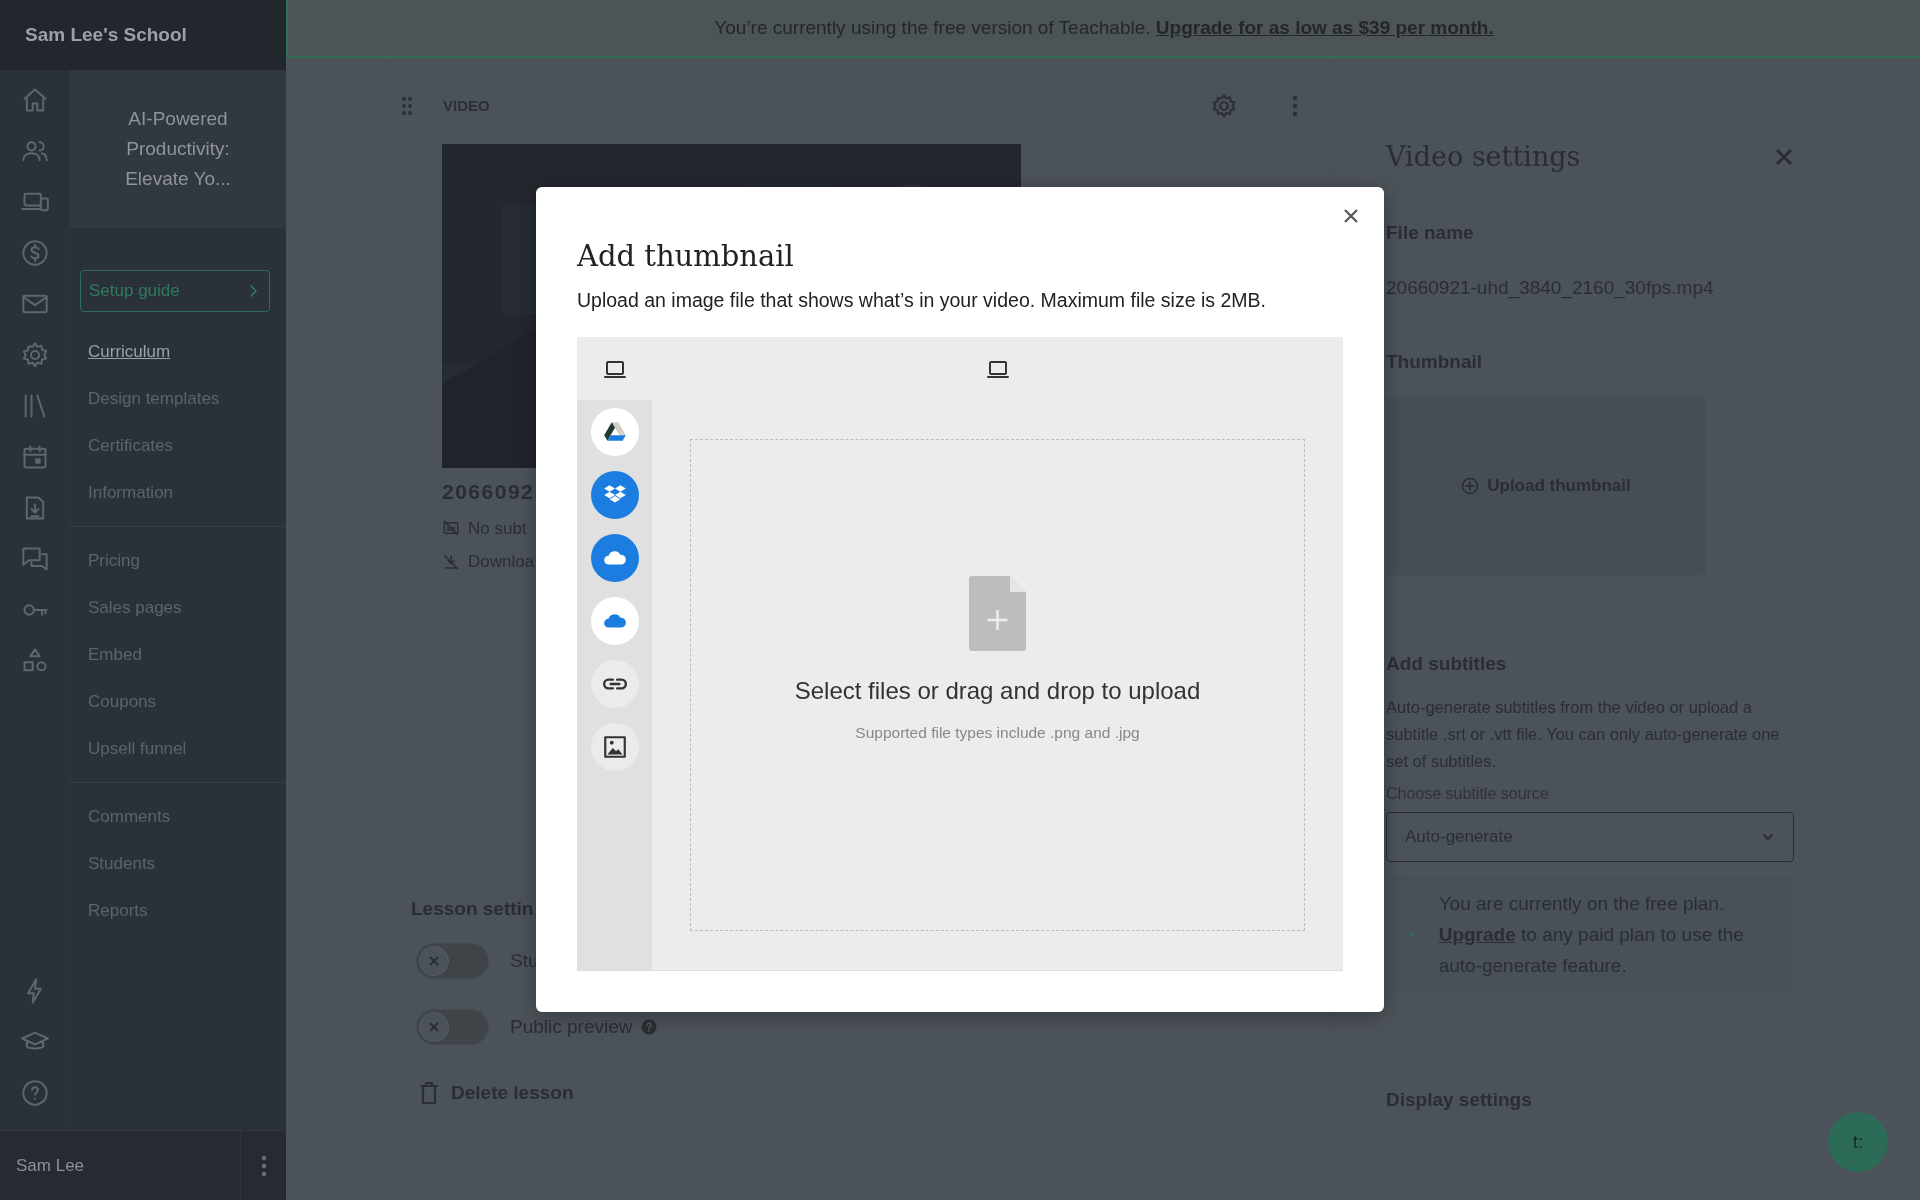 The height and width of the screenshot is (1200, 1920). Describe the element at coordinates (106, 34) in the screenshot. I see `school-name: Sam Lee's School` at that location.